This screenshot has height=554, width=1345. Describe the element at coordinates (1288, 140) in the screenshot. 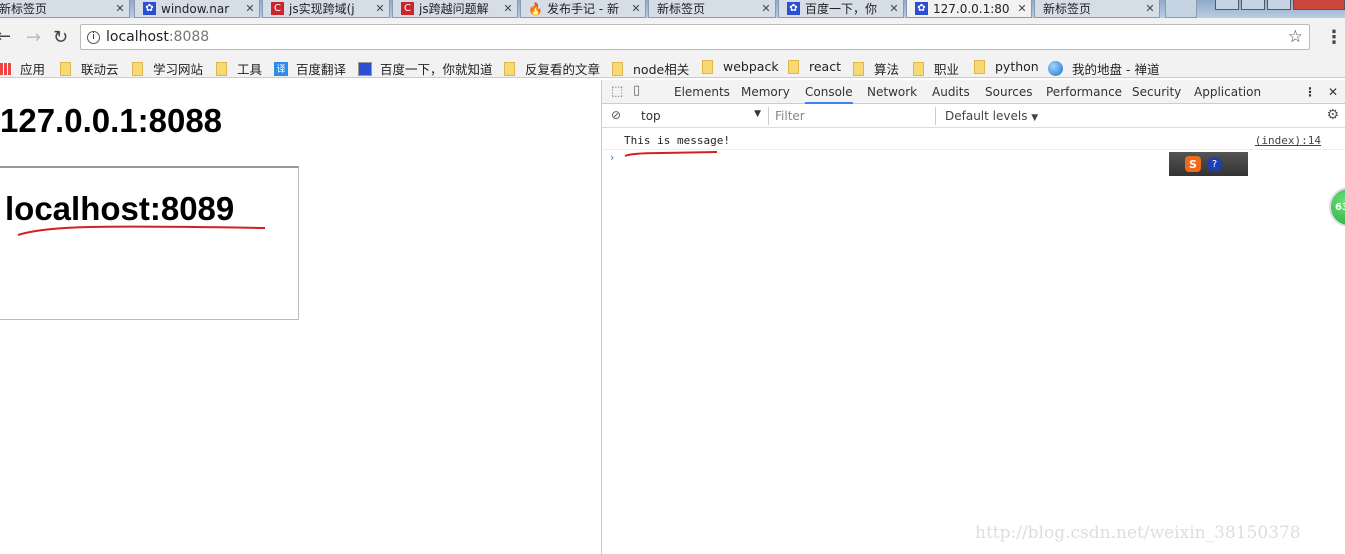

I see `console-source-link: (index):14` at that location.